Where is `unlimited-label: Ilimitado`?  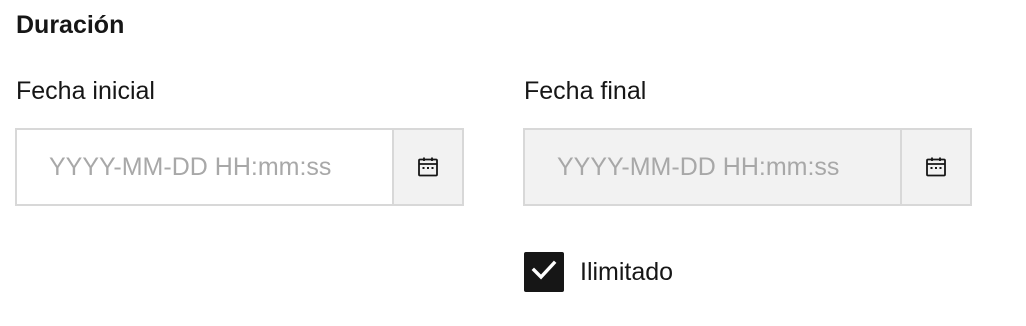
unlimited-label: Ilimitado is located at coordinates (627, 272).